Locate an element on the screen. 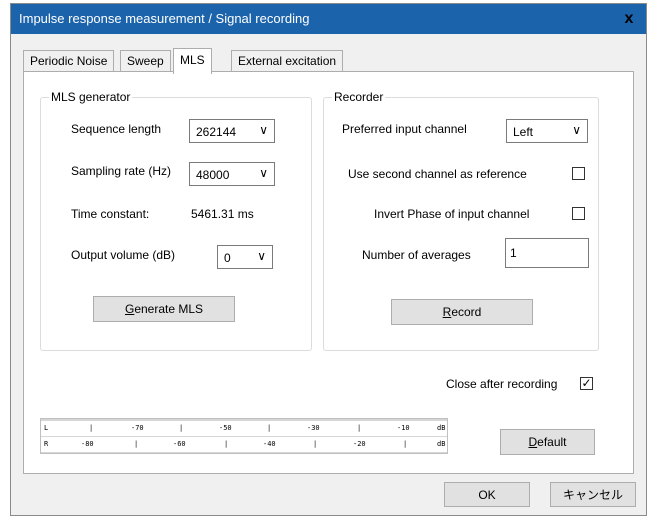 This screenshot has width=647, height=516. meter-label: L is located at coordinates (46, 428).